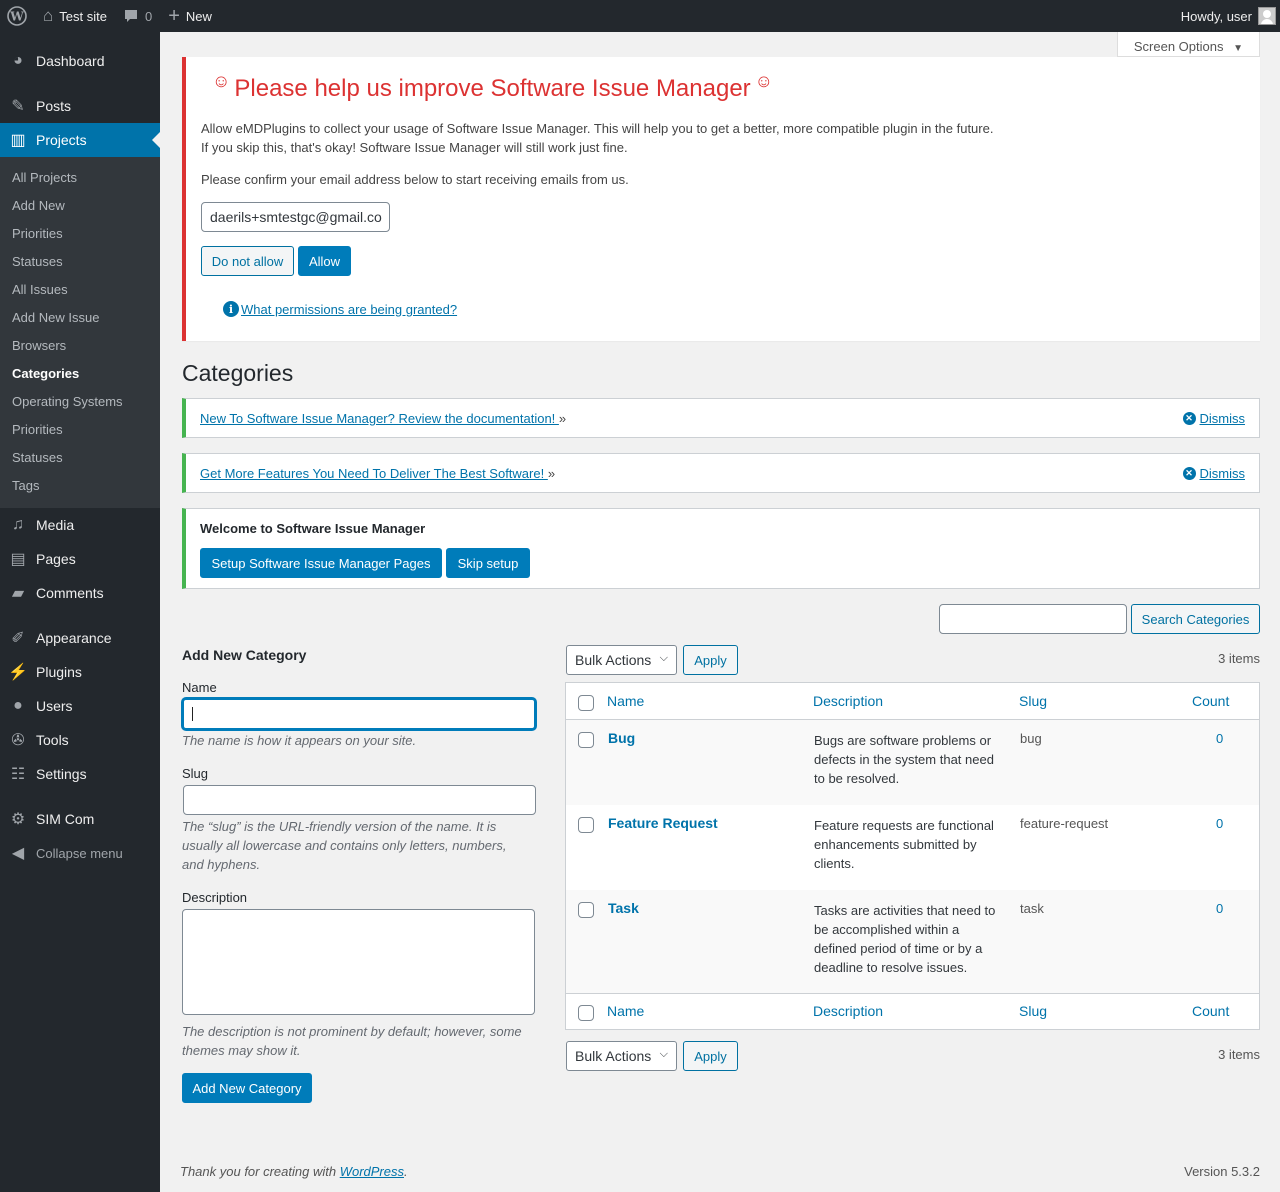  I want to click on menu-appearance: ✐ Appearance, so click(80, 638).